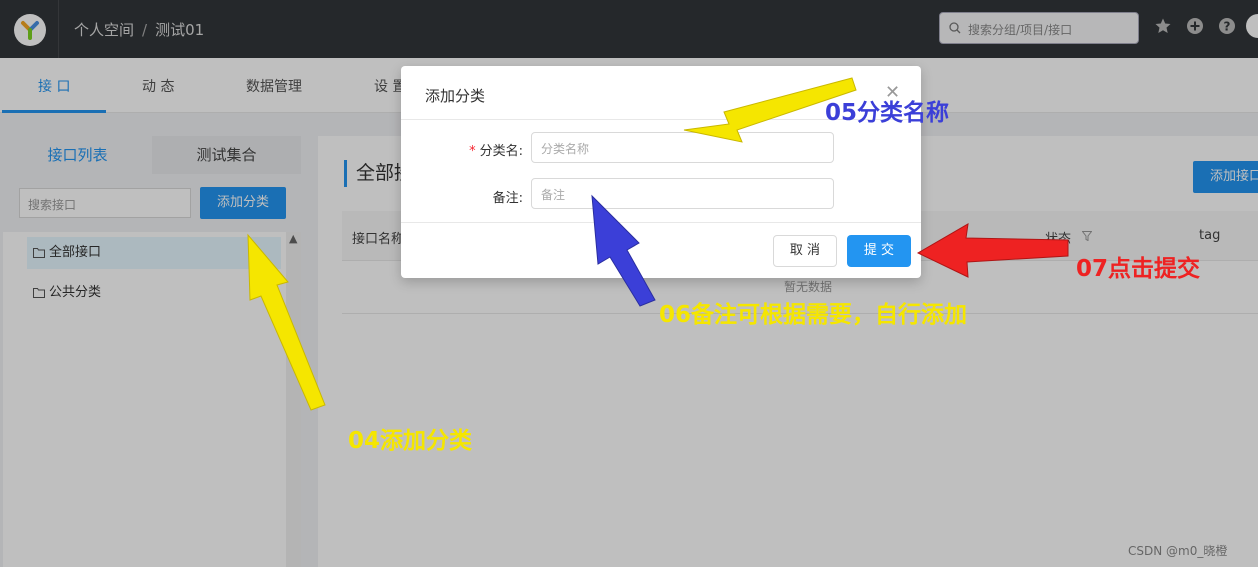 This screenshot has width=1258, height=567. What do you see at coordinates (887, 113) in the screenshot?
I see `annotation-05: 05分类名称` at bounding box center [887, 113].